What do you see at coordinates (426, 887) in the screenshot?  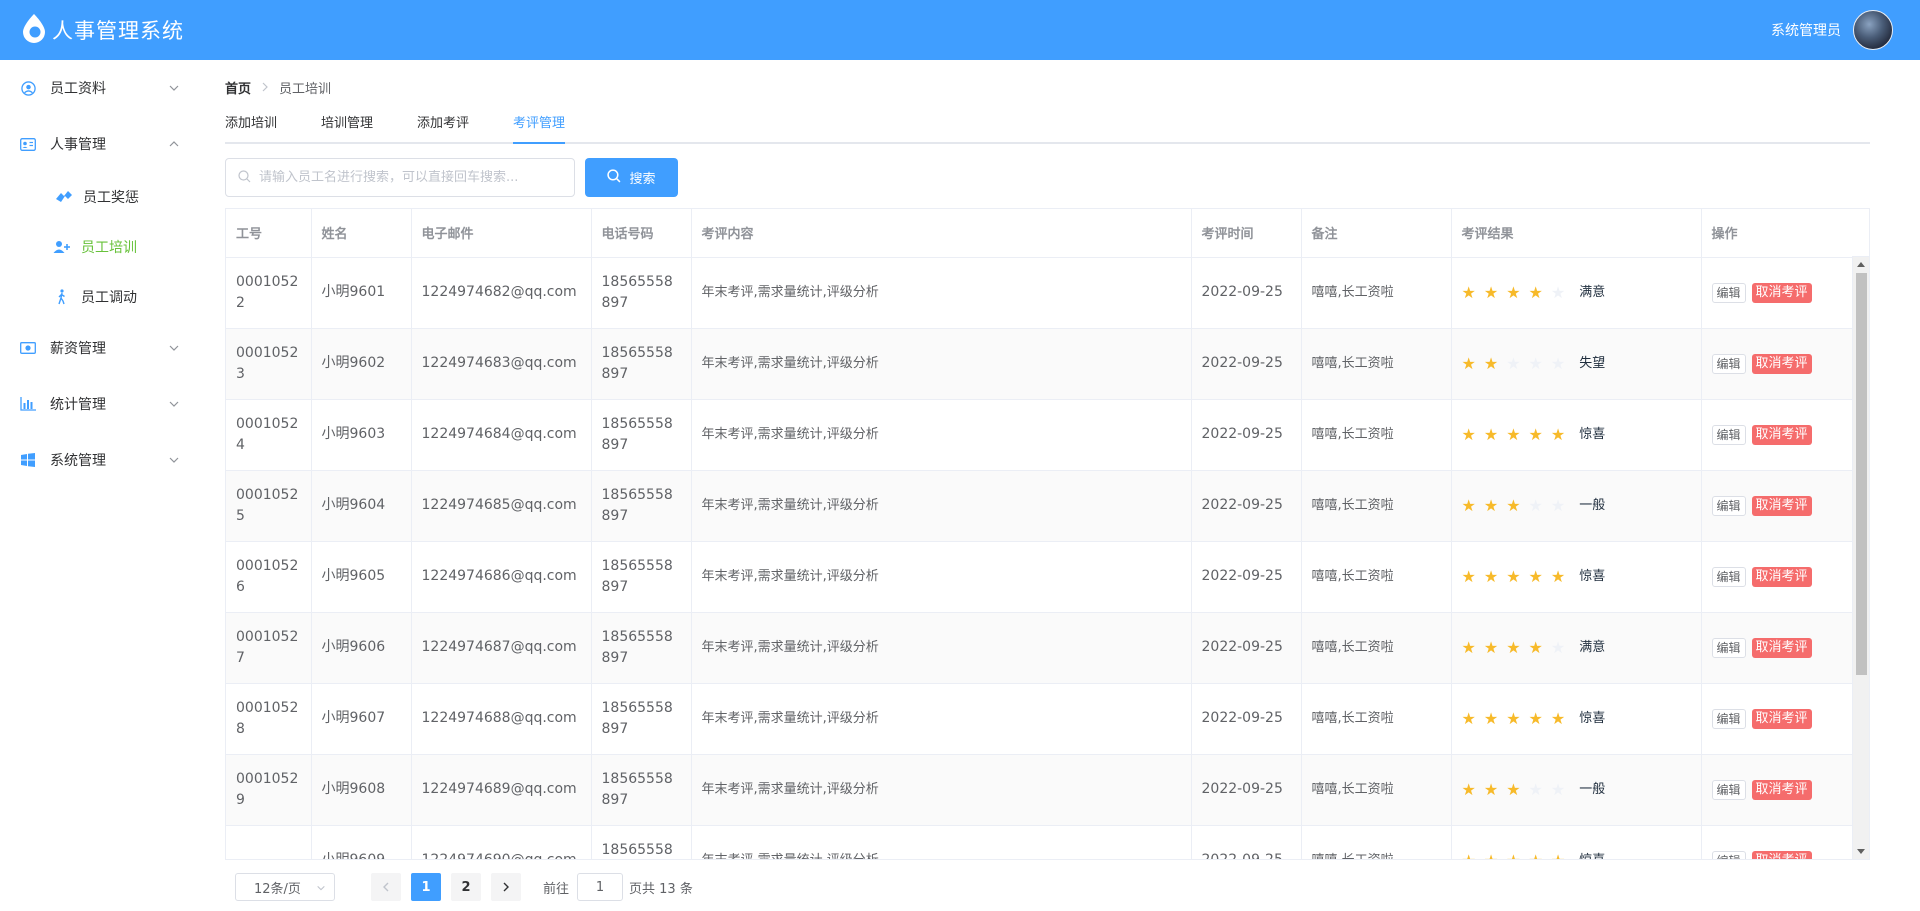 I see `page-number-button: 1` at bounding box center [426, 887].